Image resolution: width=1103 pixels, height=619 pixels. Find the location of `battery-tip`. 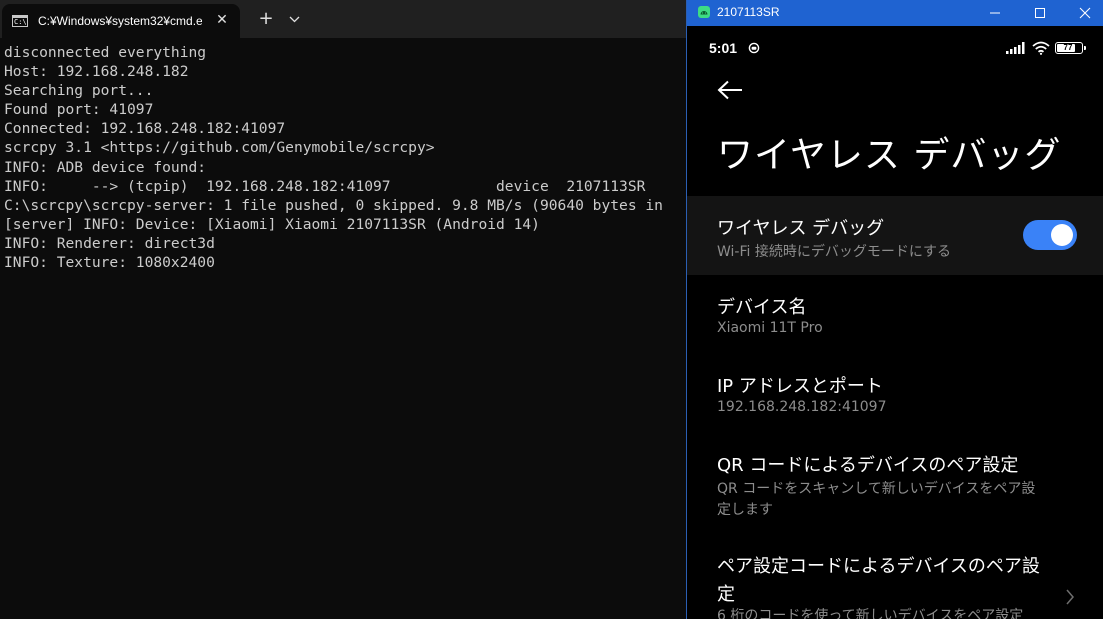

battery-tip is located at coordinates (1085, 48).